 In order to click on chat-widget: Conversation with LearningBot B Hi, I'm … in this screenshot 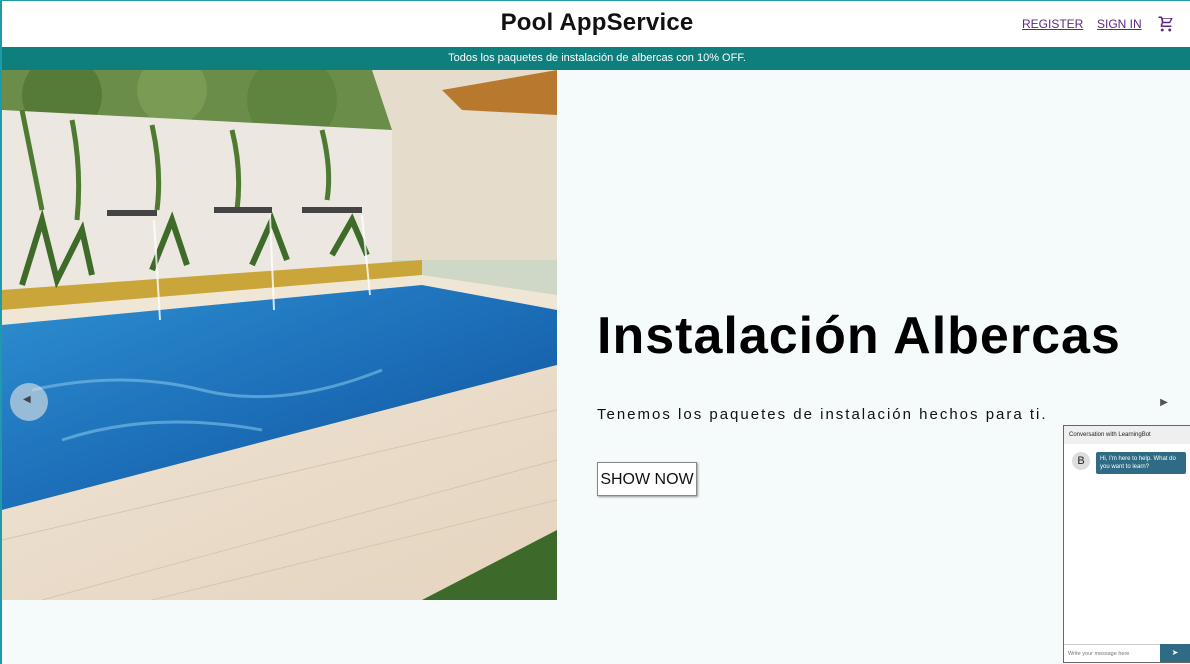, I will do `click(1126, 544)`.